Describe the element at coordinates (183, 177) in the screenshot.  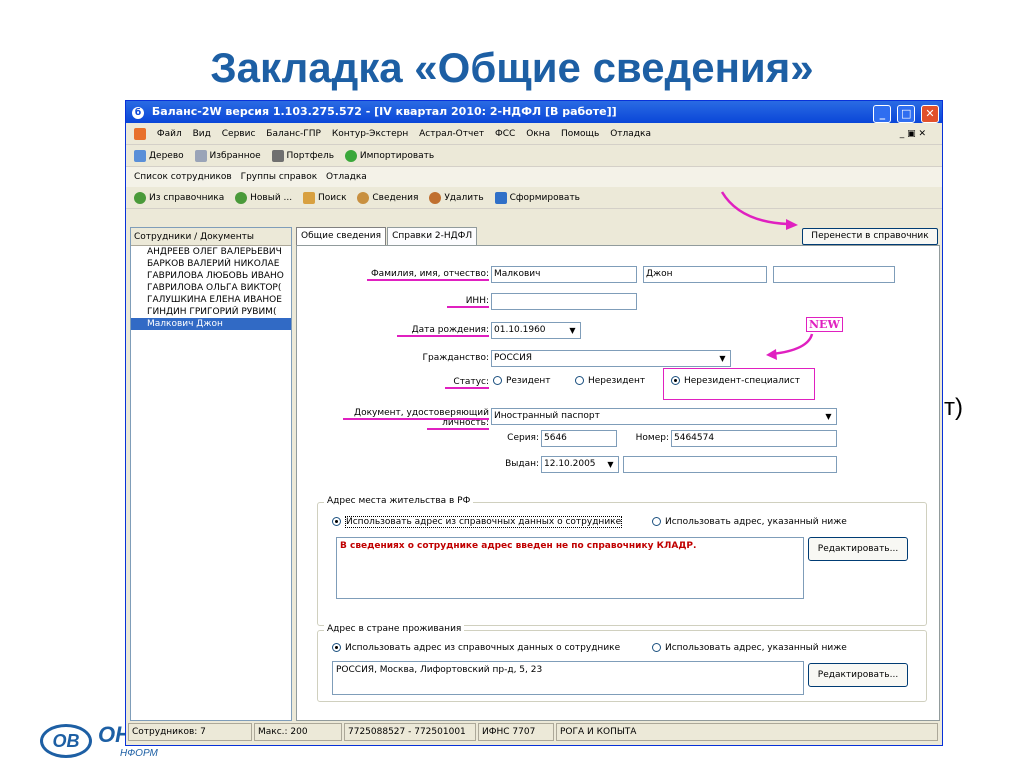
I see `menu-employee-list: Список сотрудников` at that location.